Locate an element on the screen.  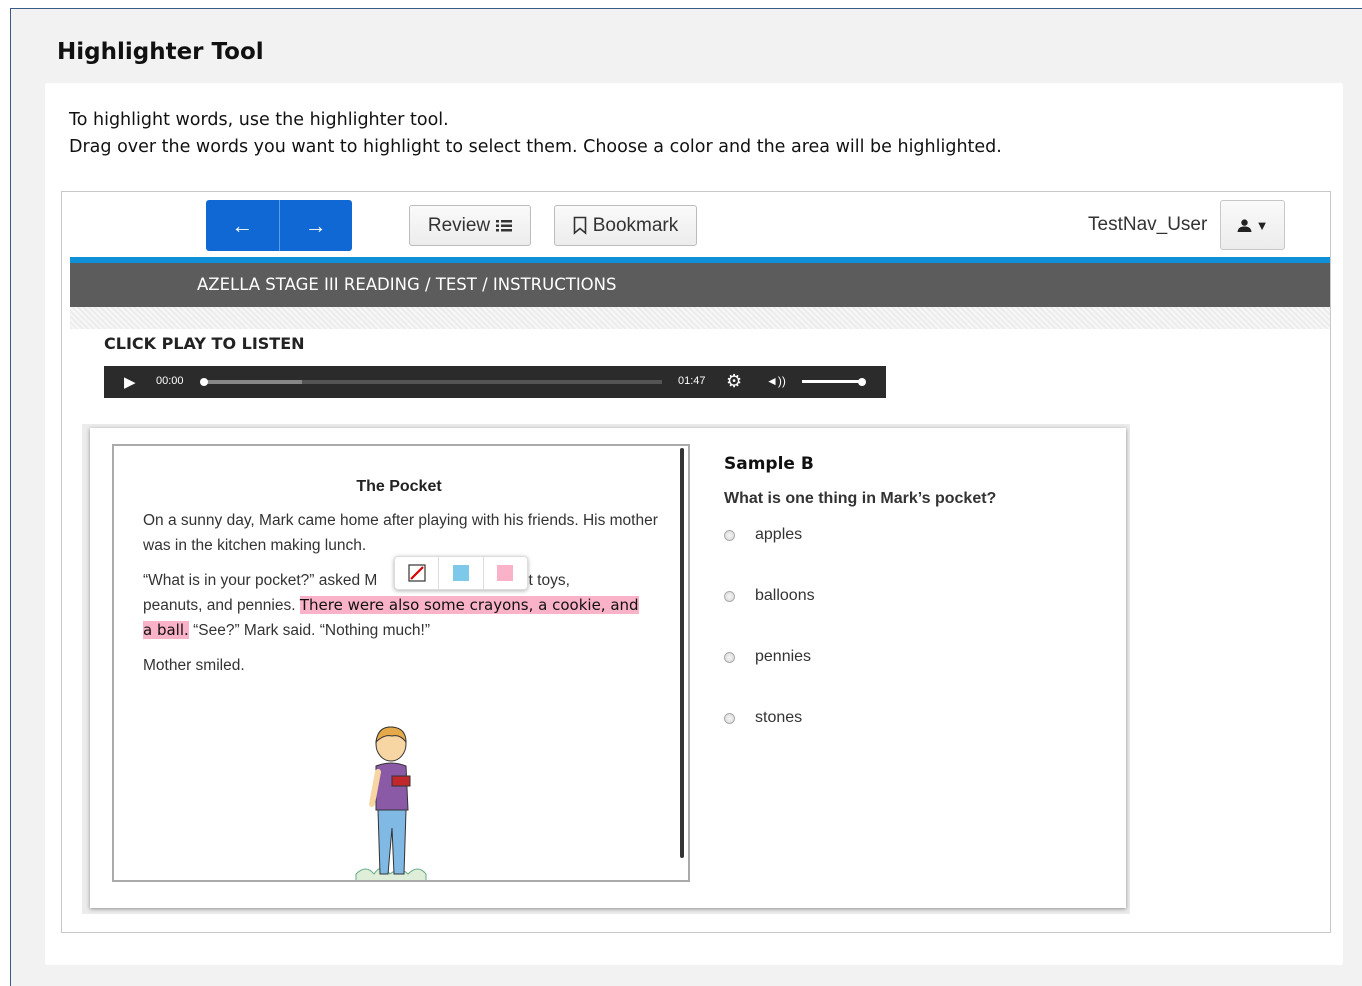
bookmark-button: Bookmark is located at coordinates (625, 225).